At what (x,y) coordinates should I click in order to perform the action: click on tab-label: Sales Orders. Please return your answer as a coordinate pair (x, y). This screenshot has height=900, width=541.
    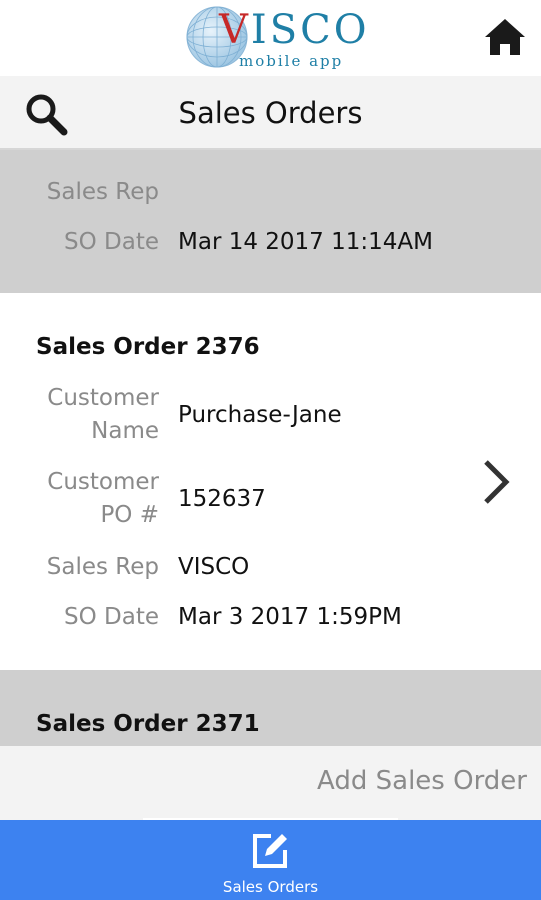
    Looking at the image, I should click on (270, 887).